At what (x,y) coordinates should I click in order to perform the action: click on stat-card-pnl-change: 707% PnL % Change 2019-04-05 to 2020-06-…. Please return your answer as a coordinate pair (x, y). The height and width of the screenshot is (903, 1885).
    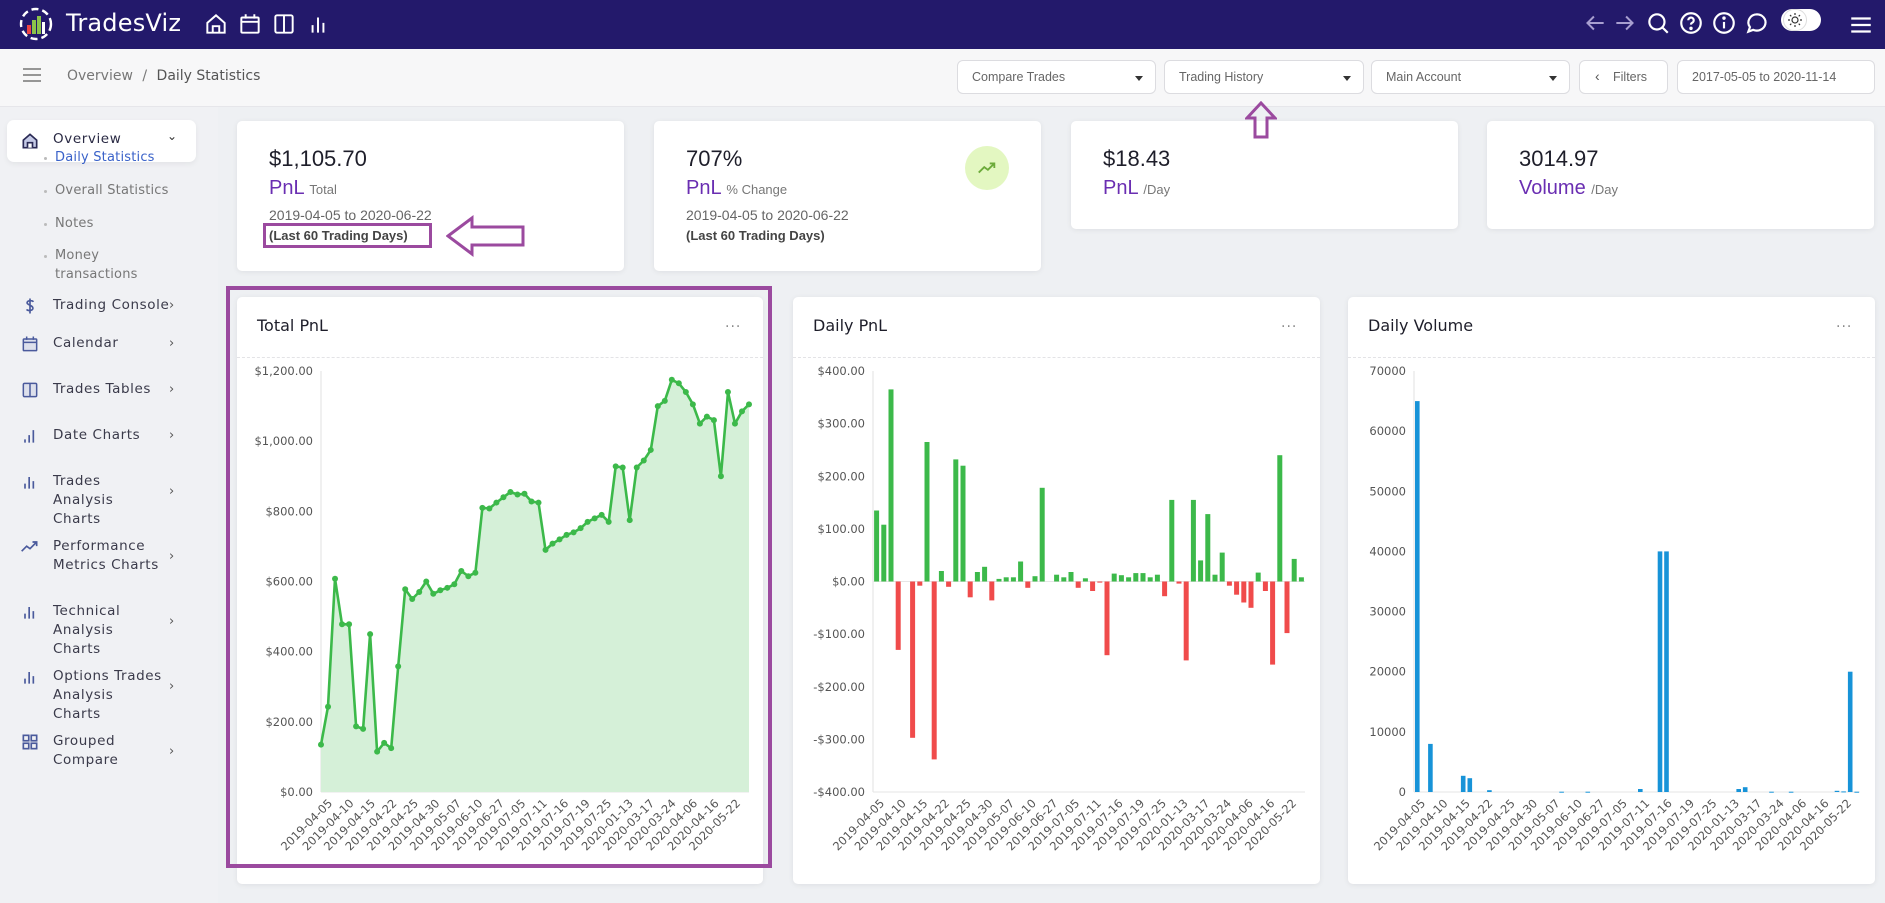
    Looking at the image, I should click on (847, 196).